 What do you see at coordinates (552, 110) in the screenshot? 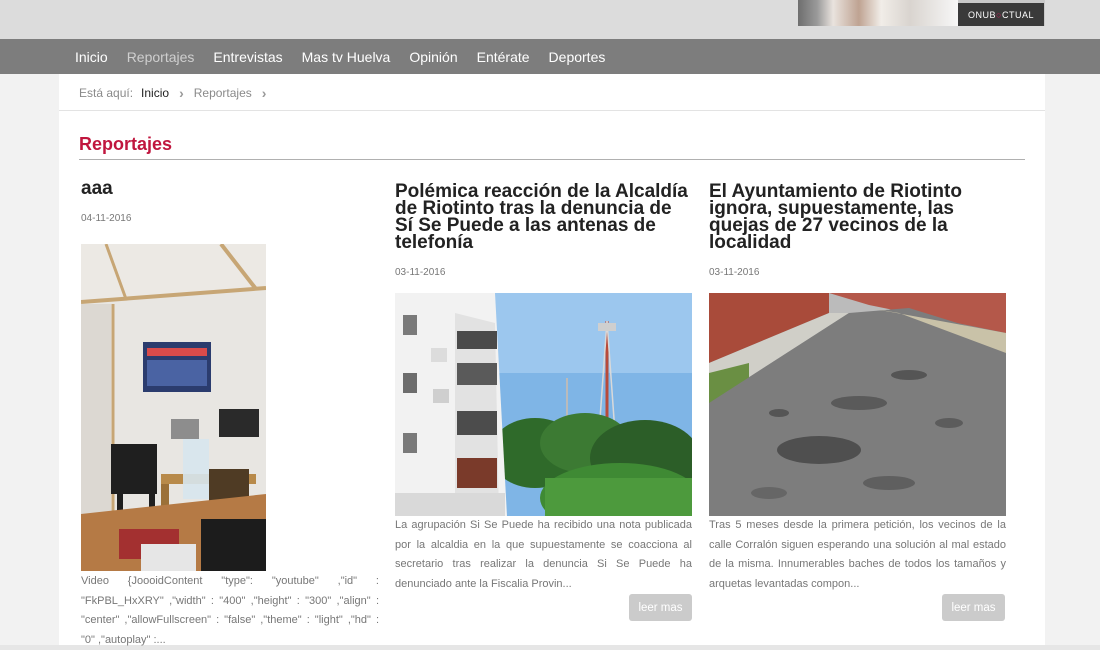
I see `breadcrumb-divider` at bounding box center [552, 110].